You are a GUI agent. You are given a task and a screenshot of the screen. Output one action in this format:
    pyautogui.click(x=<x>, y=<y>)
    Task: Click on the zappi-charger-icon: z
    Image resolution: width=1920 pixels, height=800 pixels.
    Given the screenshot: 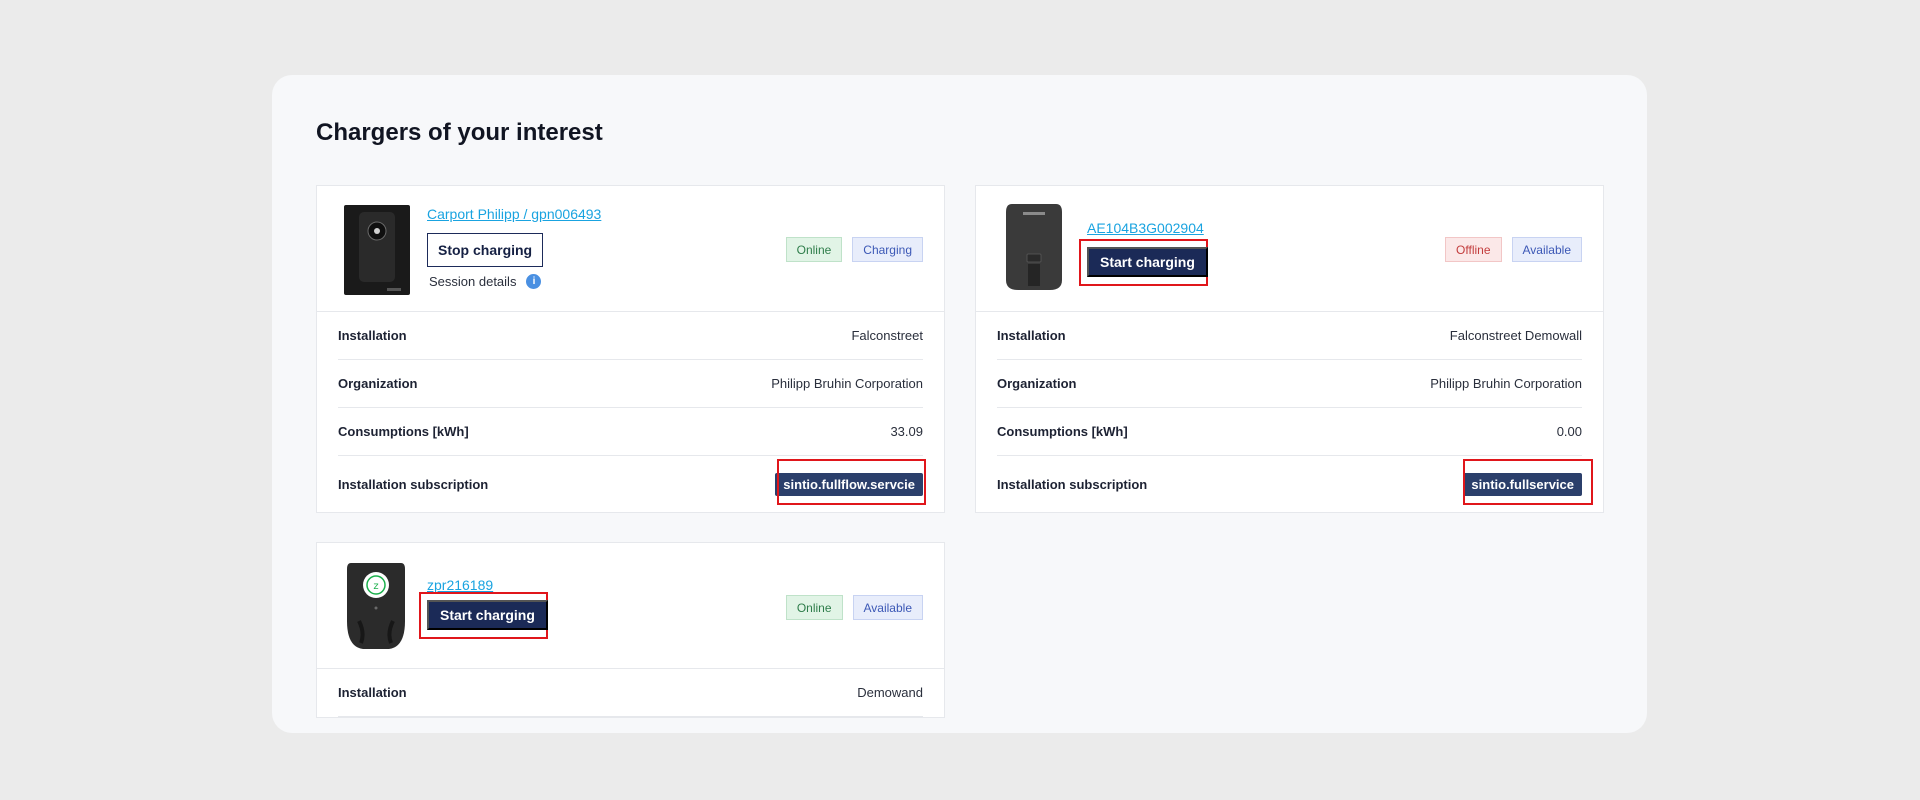 What is the action you would take?
    pyautogui.click(x=376, y=606)
    